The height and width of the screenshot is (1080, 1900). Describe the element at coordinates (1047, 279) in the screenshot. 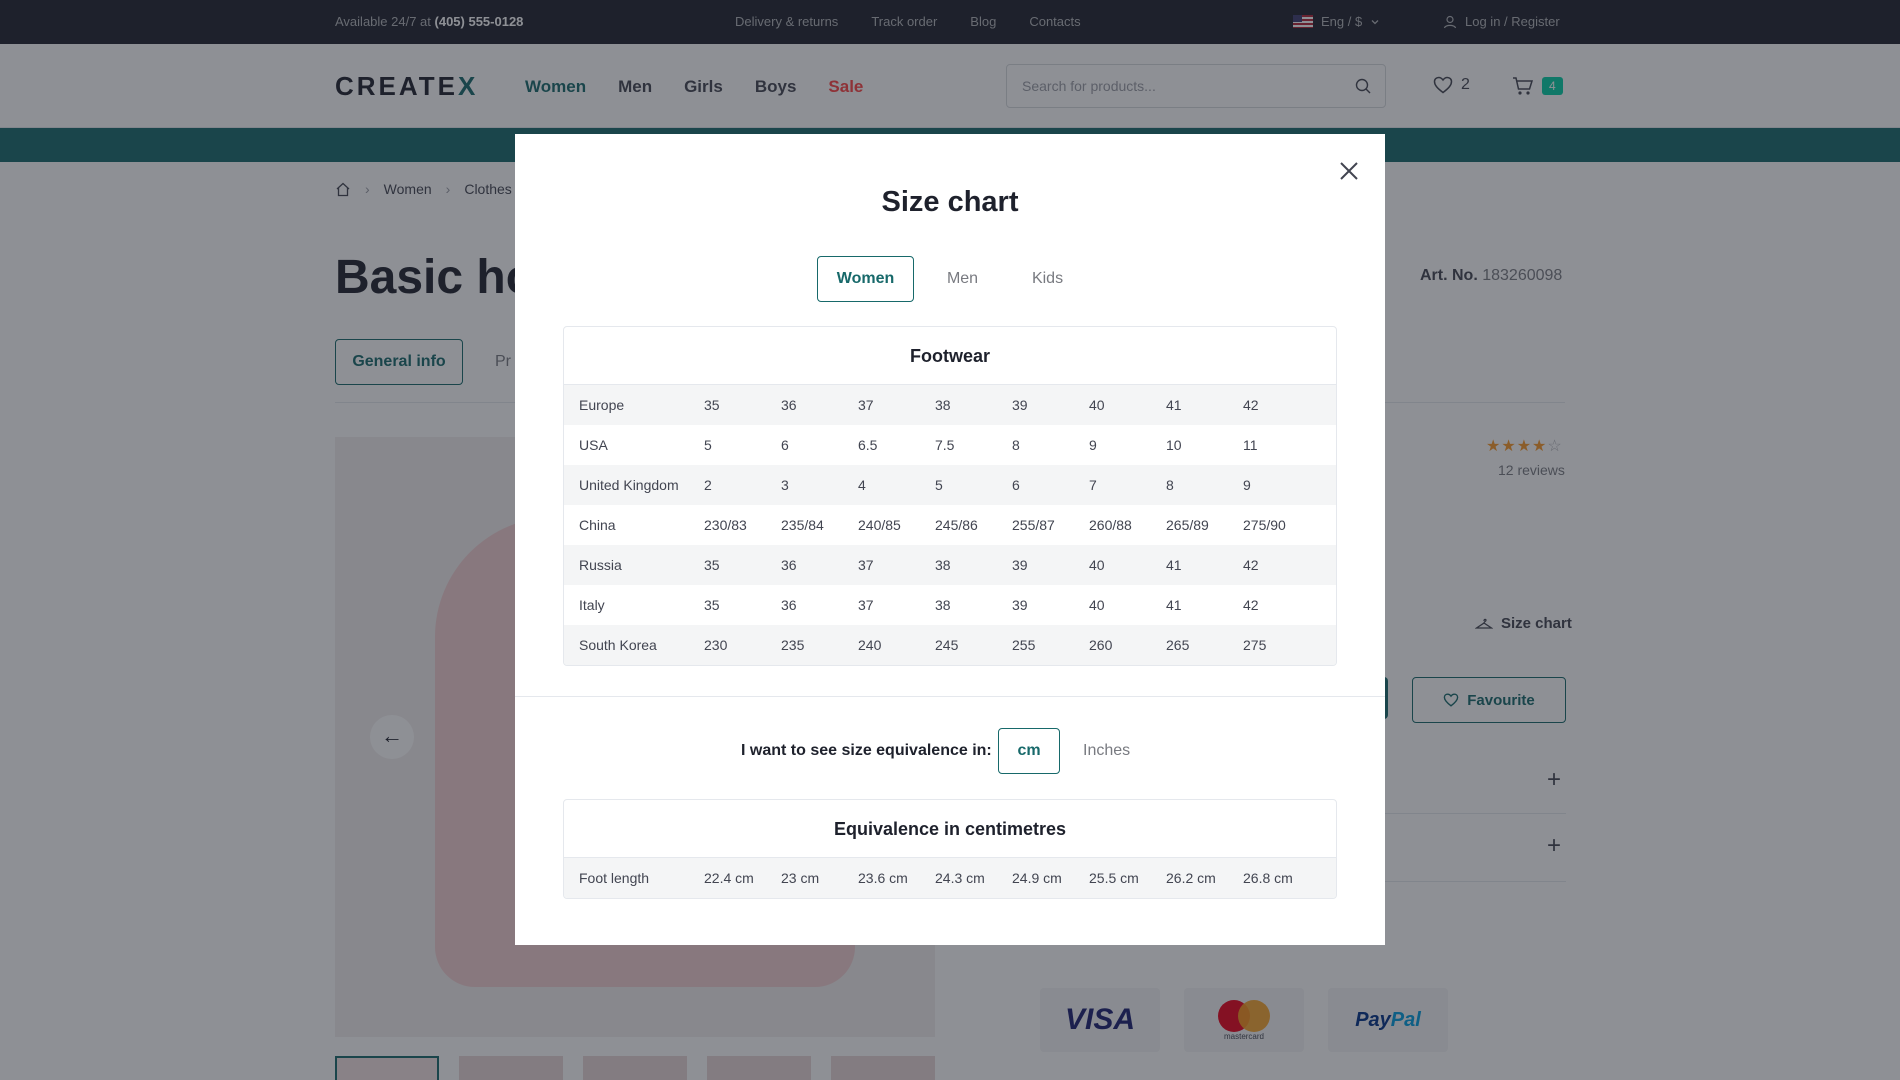

I see `tab-kids: Kids` at that location.